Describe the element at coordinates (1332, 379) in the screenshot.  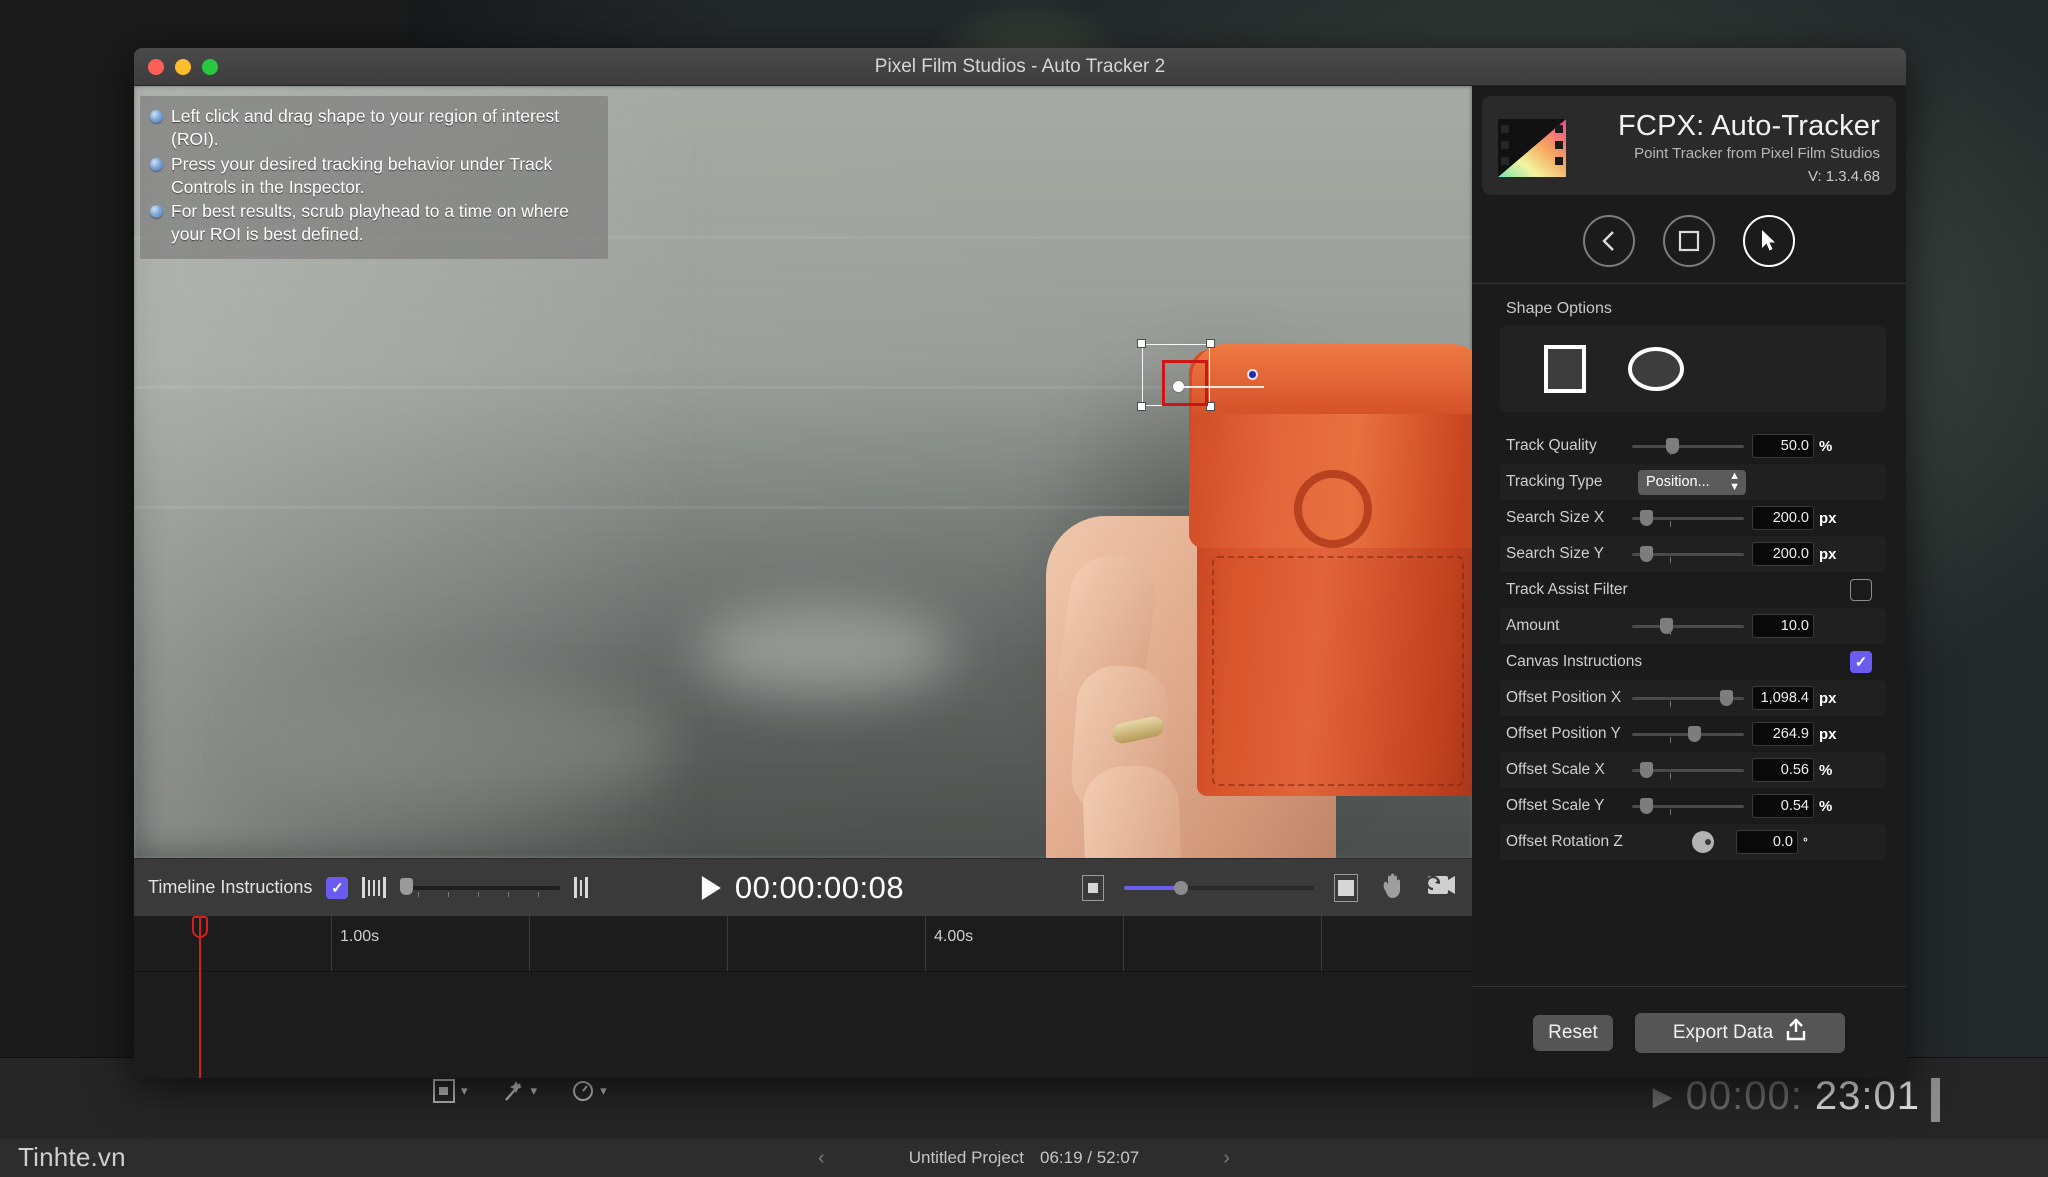
I see `subject-bag-top` at that location.